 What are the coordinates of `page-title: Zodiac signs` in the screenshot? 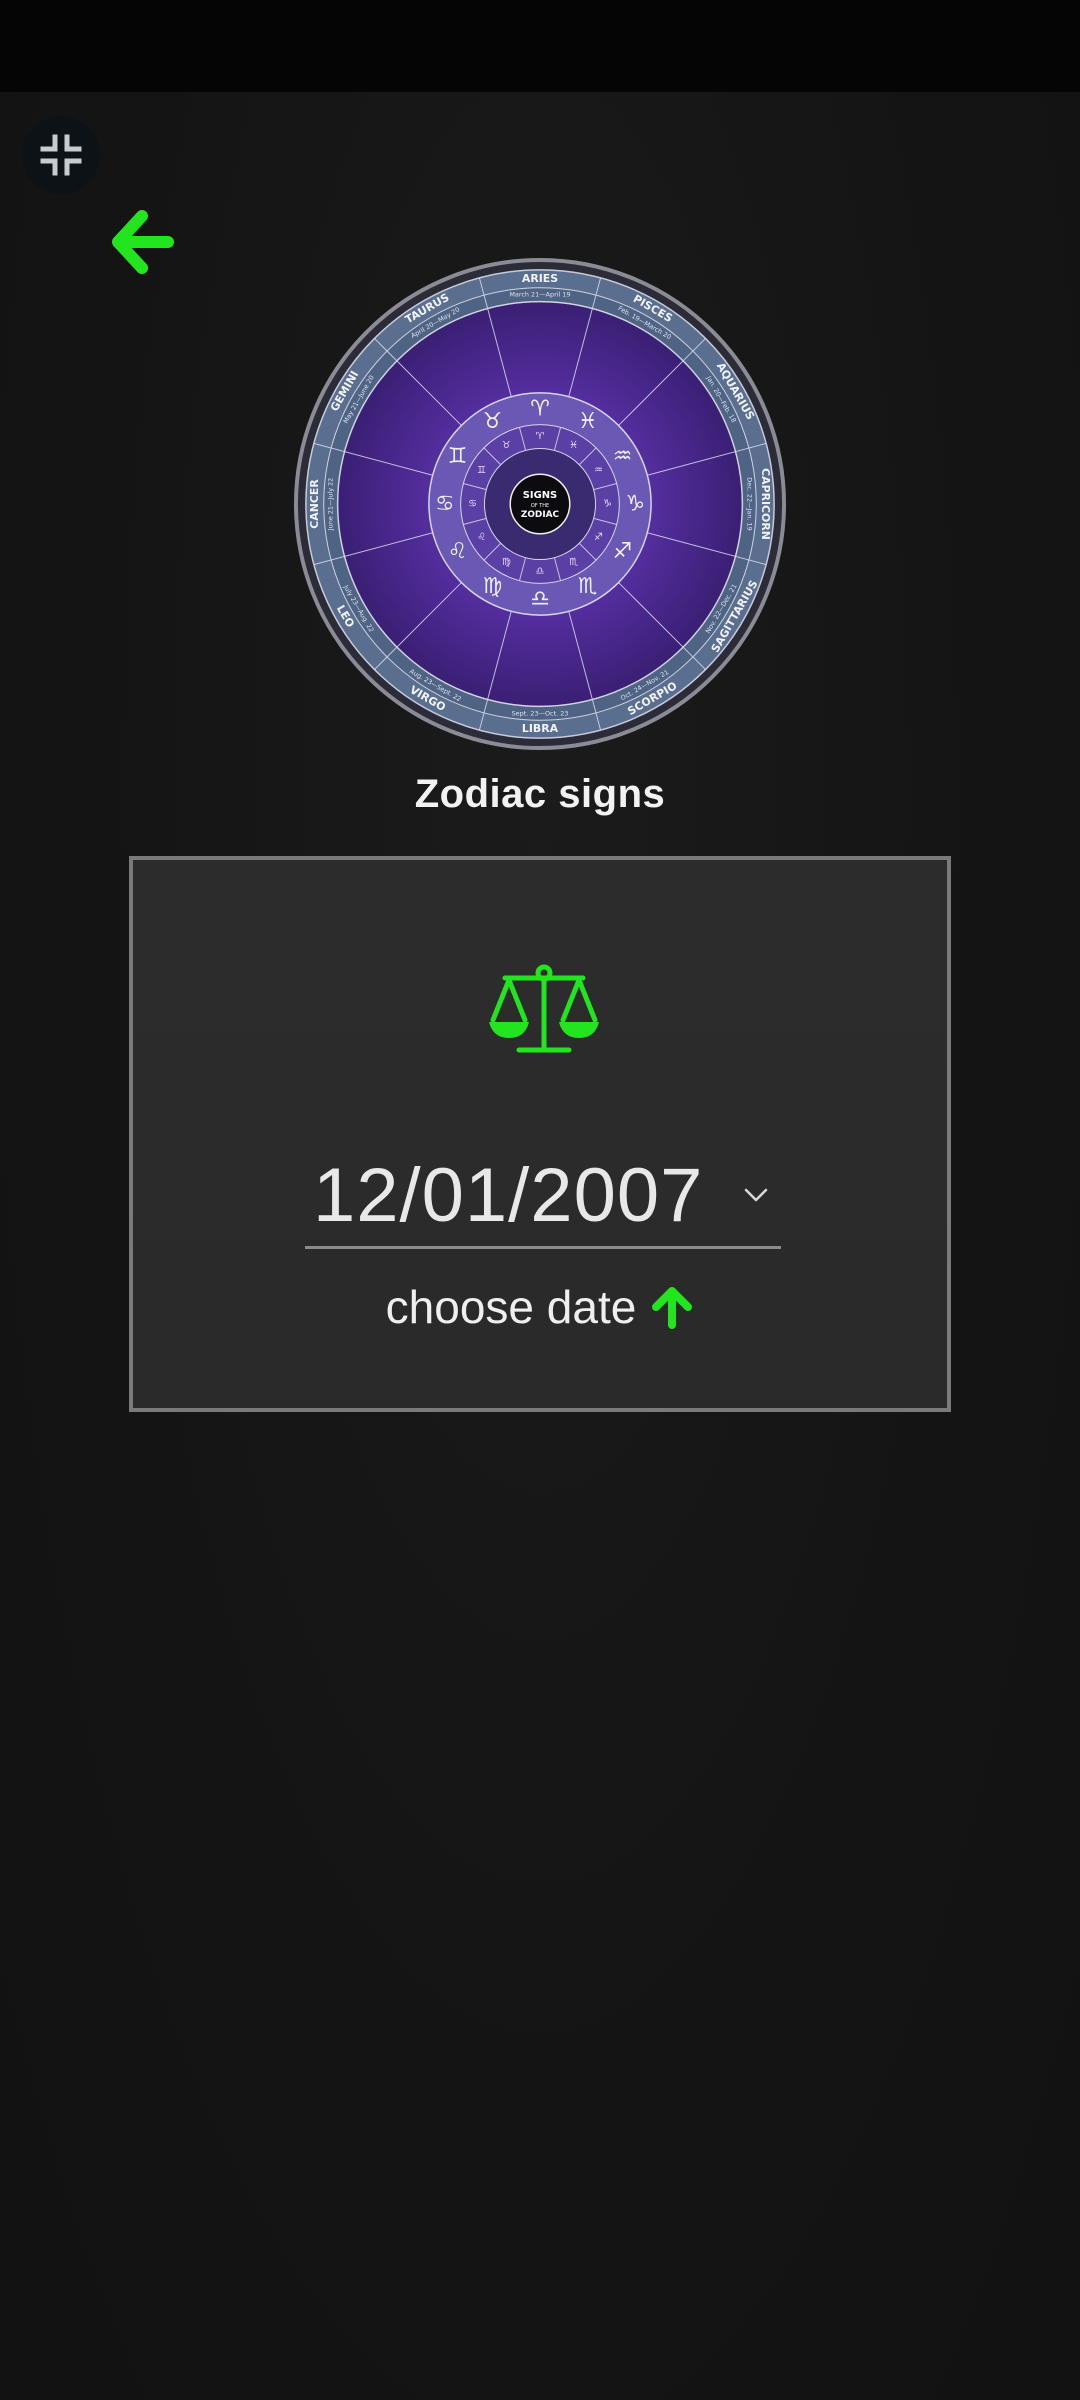 It's located at (540, 794).